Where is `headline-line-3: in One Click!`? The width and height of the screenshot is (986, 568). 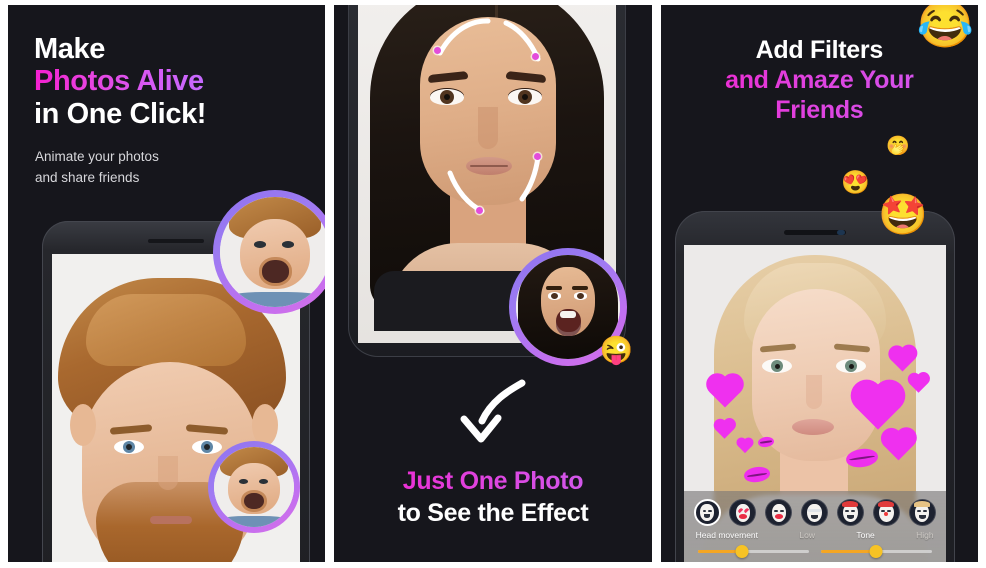 headline-line-3: in One Click! is located at coordinates (120, 113).